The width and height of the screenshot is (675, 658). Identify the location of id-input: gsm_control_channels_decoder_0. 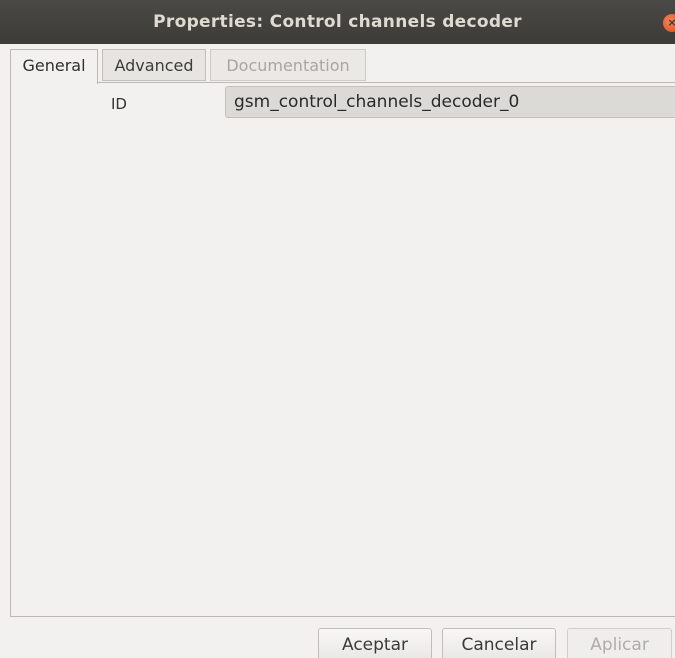
(450, 102).